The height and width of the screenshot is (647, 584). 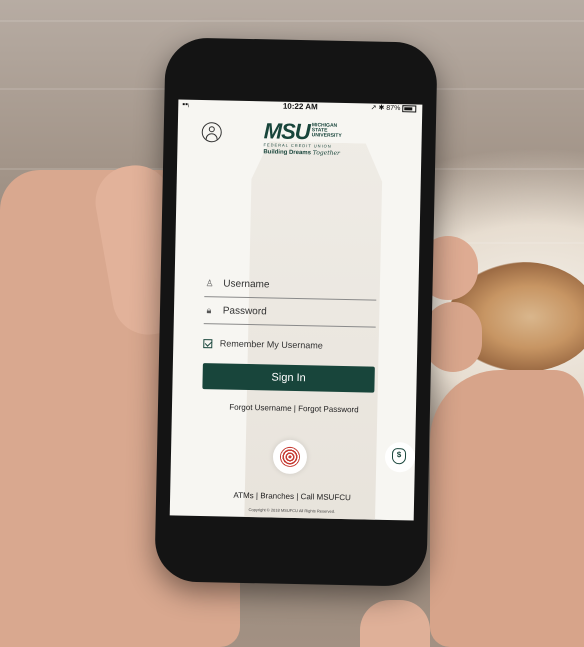 What do you see at coordinates (244, 311) in the screenshot?
I see `password-placeholder: Password` at bounding box center [244, 311].